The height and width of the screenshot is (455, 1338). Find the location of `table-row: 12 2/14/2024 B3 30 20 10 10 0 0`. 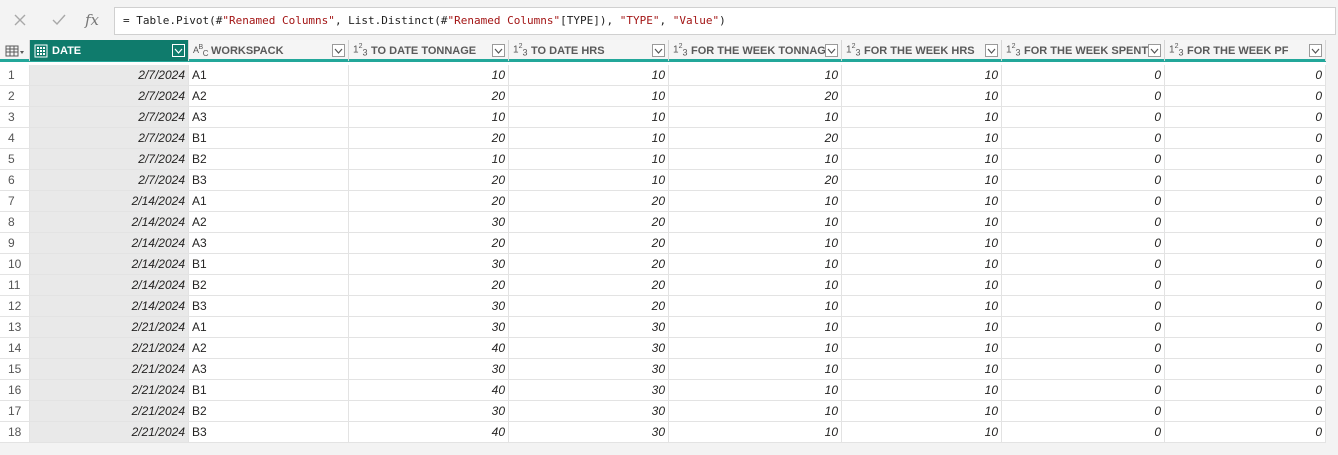

table-row: 12 2/14/2024 B3 30 20 10 10 0 0 is located at coordinates (663, 306).